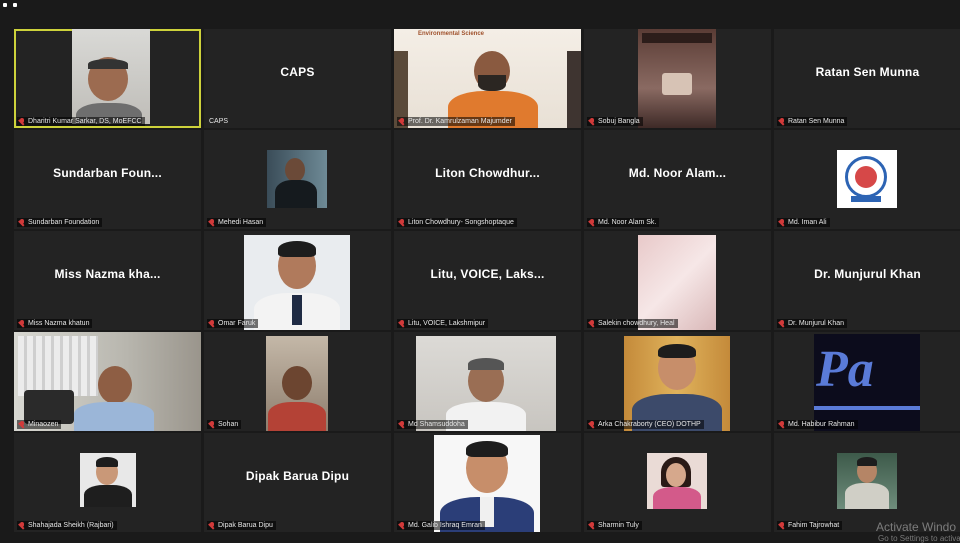 This screenshot has height=543, width=960. Describe the element at coordinates (81, 121) in the screenshot. I see `participant-name-label: Dharitri Kumar Sarkar, DS, MoEFCC` at that location.